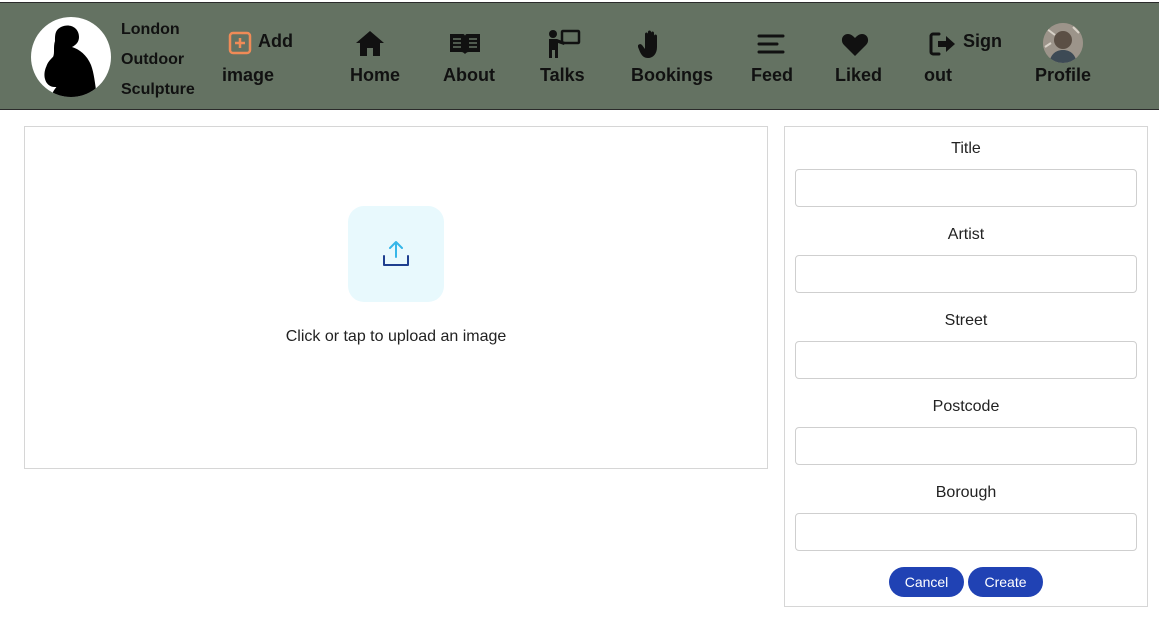  What do you see at coordinates (1063, 43) in the screenshot?
I see `avatar` at bounding box center [1063, 43].